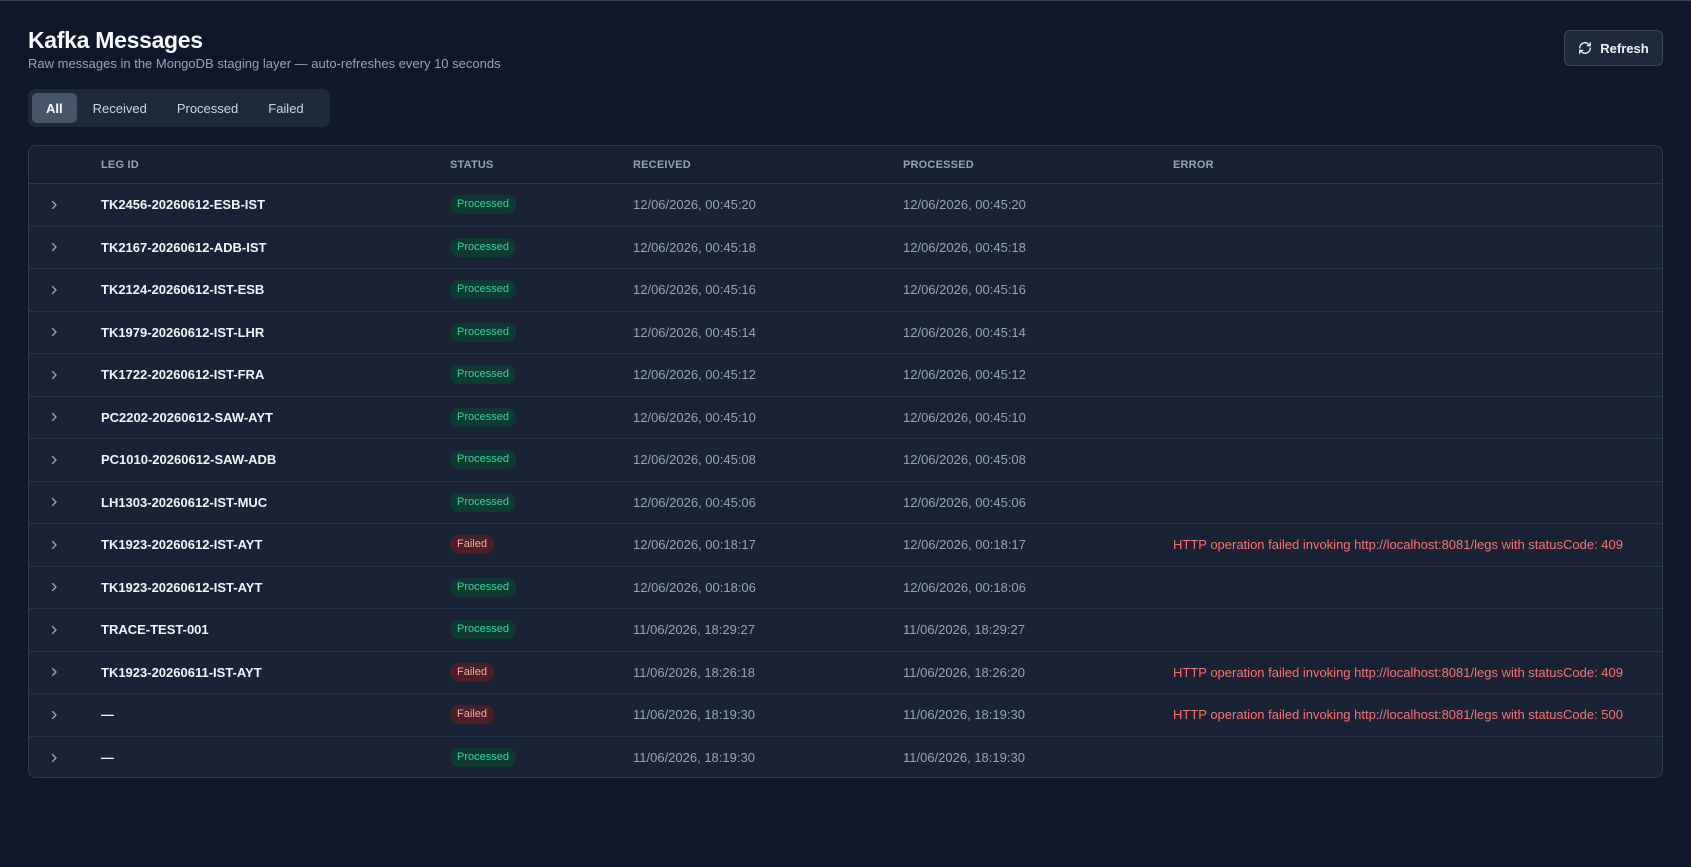 The image size is (1691, 867). What do you see at coordinates (120, 164) in the screenshot?
I see `column-header-leg-id: LEG ID` at bounding box center [120, 164].